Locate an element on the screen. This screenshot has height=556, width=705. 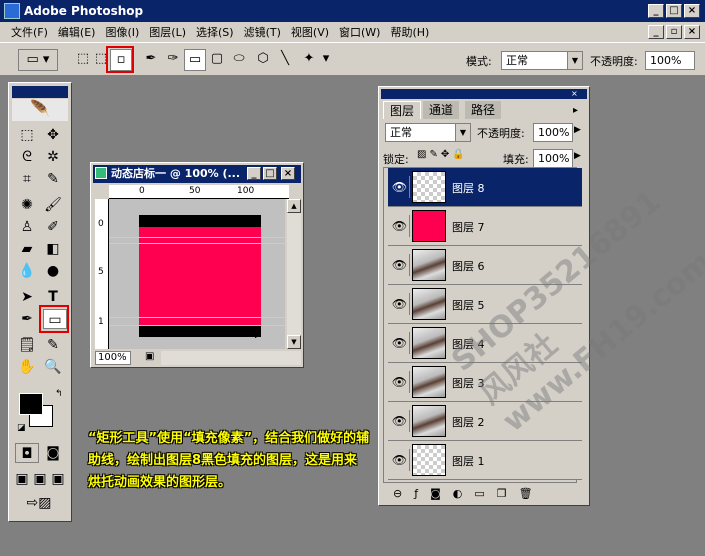
fill-slider-arrow-icon: ▶ is located at coordinates (577, 156).